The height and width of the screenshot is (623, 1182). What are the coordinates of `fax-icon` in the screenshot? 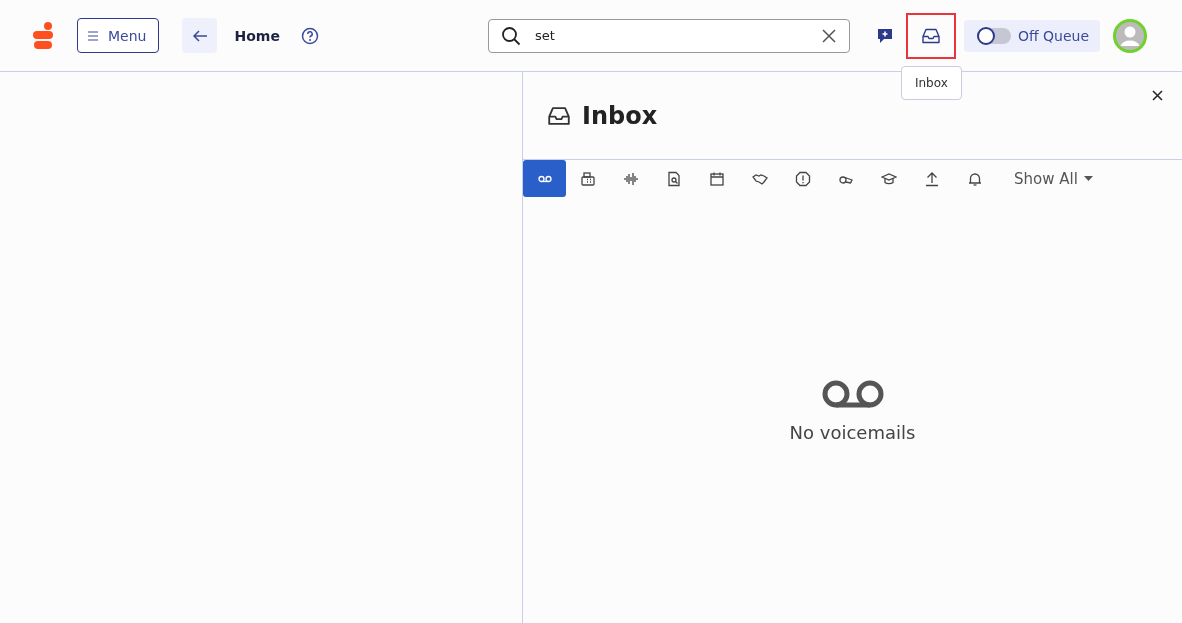 It's located at (587, 178).